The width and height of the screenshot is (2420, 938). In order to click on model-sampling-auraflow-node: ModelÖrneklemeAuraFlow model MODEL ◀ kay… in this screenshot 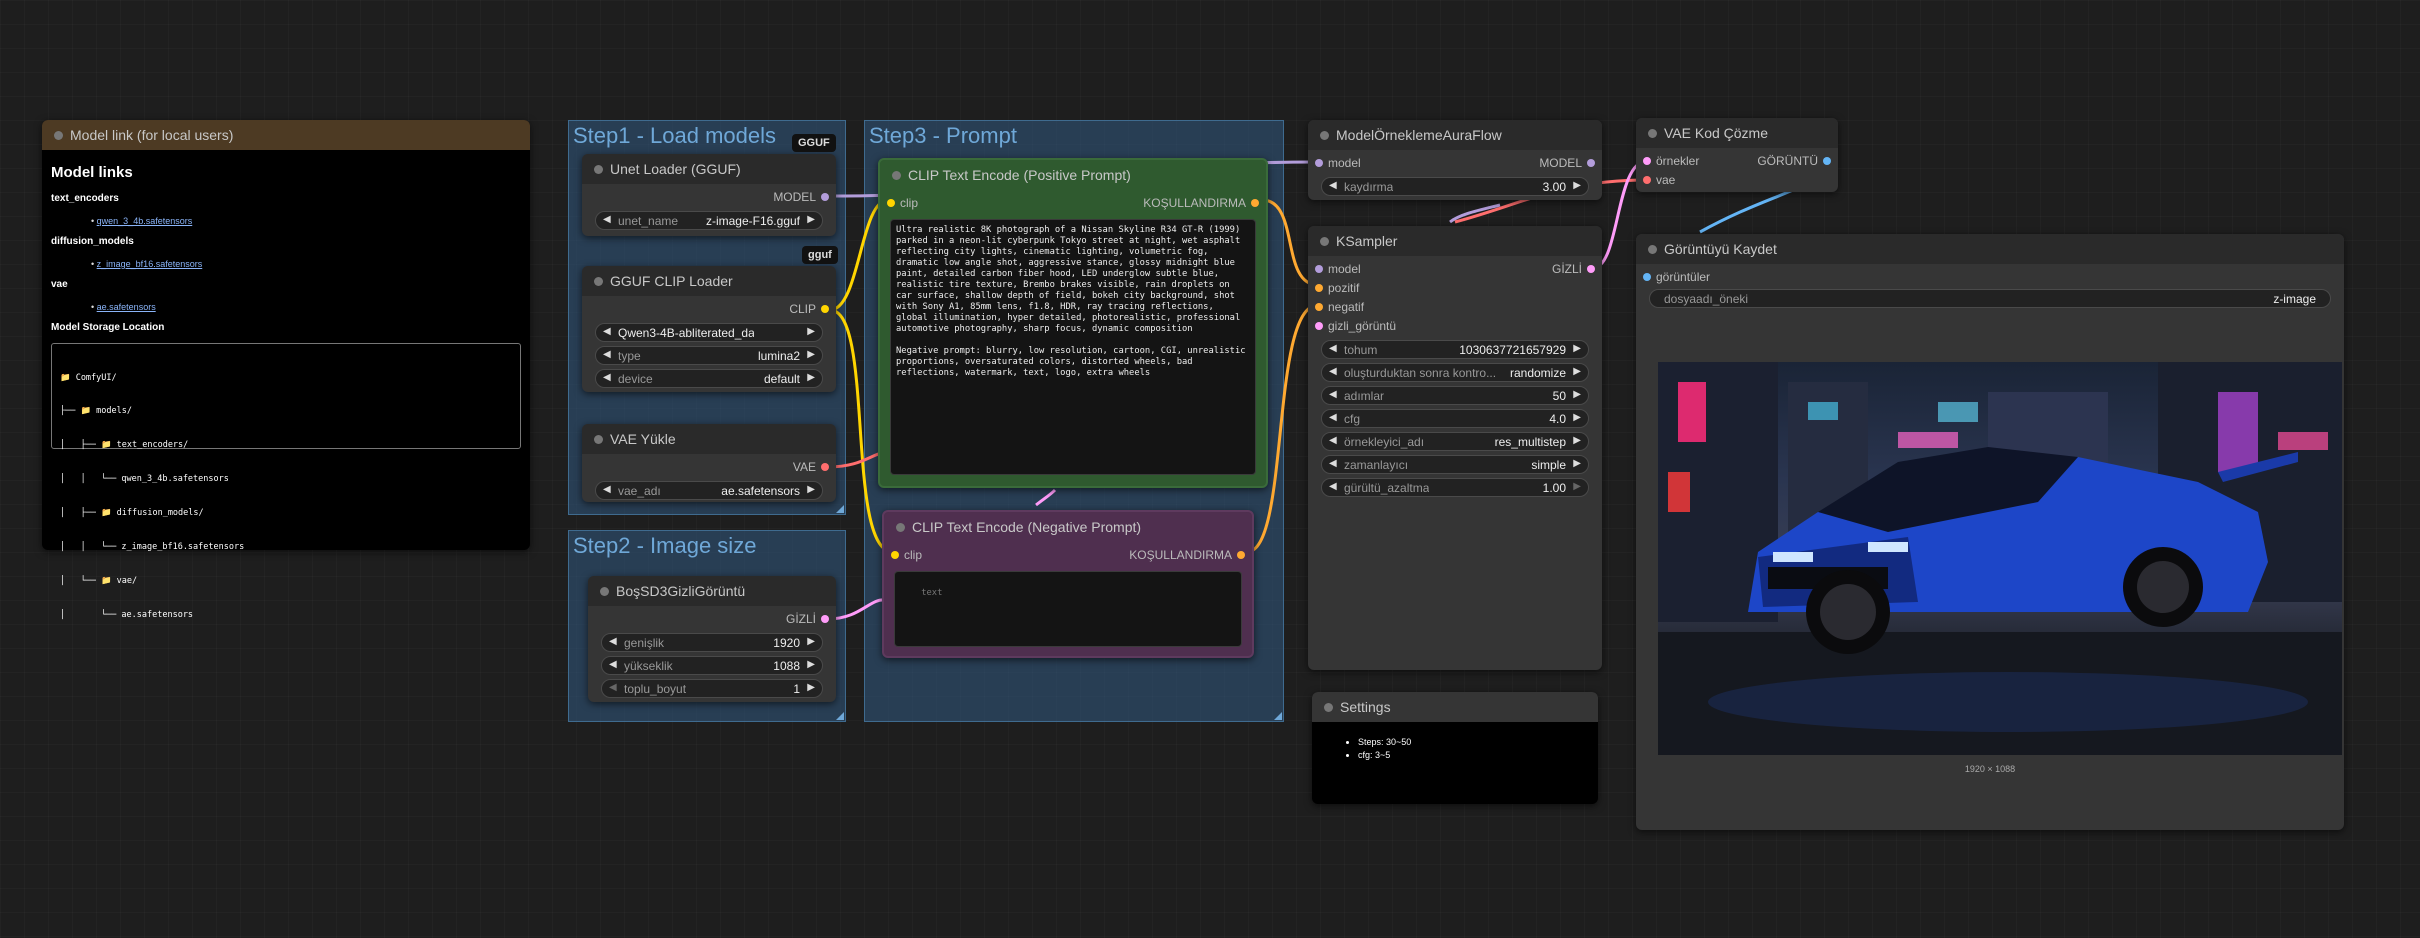, I will do `click(1455, 160)`.